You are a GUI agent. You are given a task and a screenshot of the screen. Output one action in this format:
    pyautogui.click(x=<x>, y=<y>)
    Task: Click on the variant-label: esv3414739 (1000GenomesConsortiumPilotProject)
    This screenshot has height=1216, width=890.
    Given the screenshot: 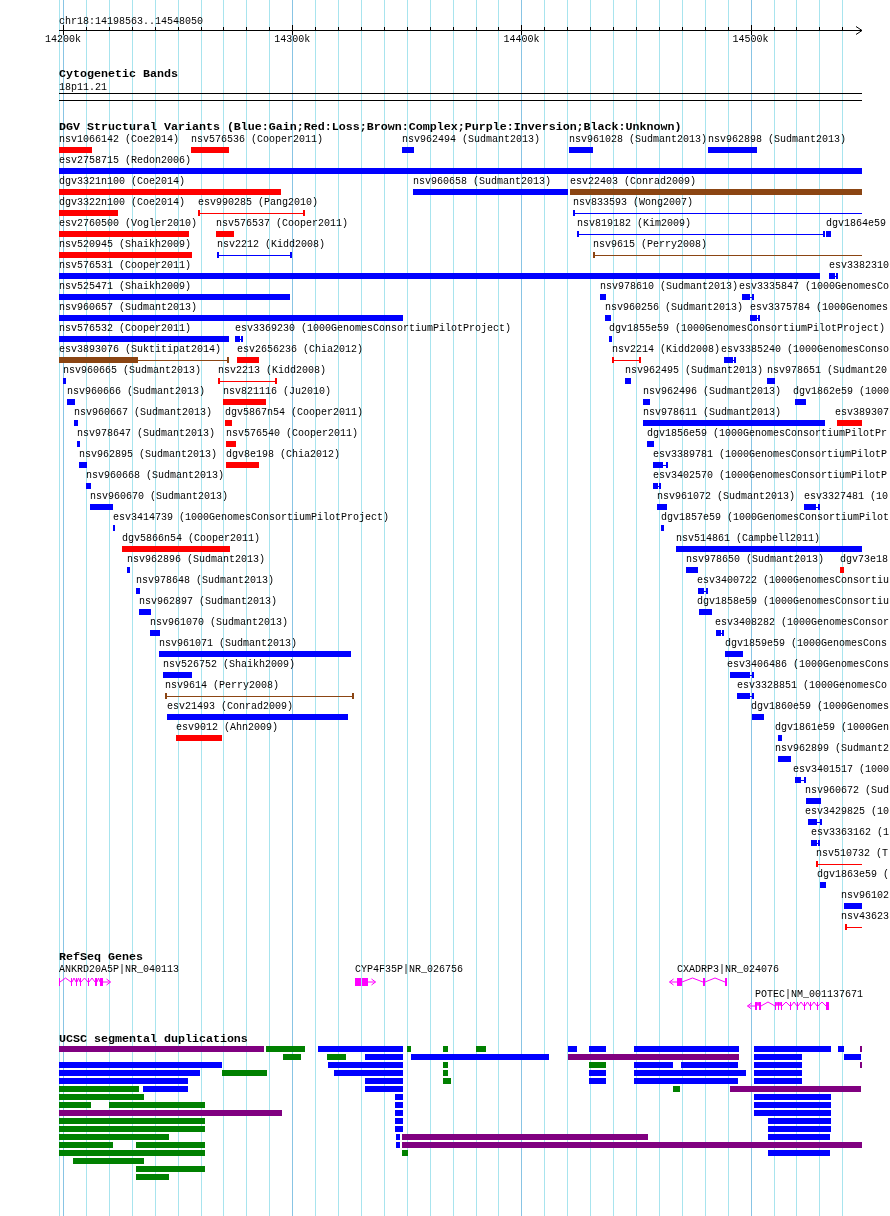 What is the action you would take?
    pyautogui.click(x=251, y=518)
    